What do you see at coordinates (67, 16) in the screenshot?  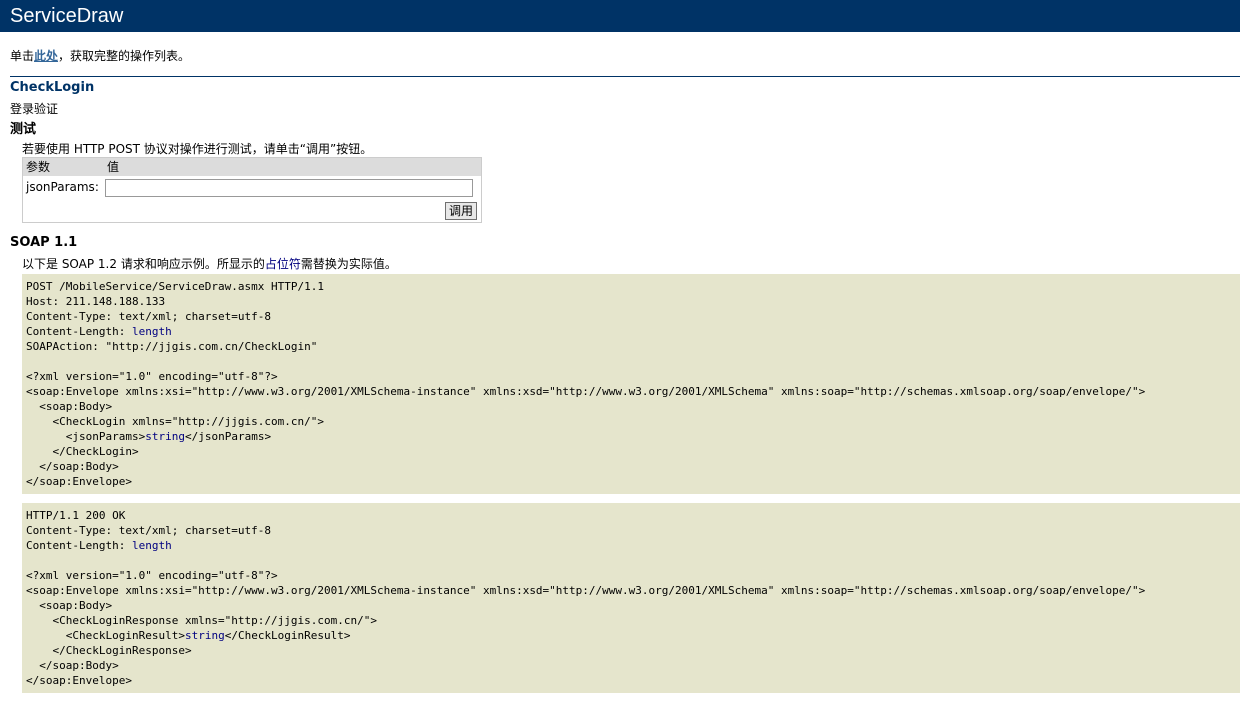 I see `service-title: ServiceDraw` at bounding box center [67, 16].